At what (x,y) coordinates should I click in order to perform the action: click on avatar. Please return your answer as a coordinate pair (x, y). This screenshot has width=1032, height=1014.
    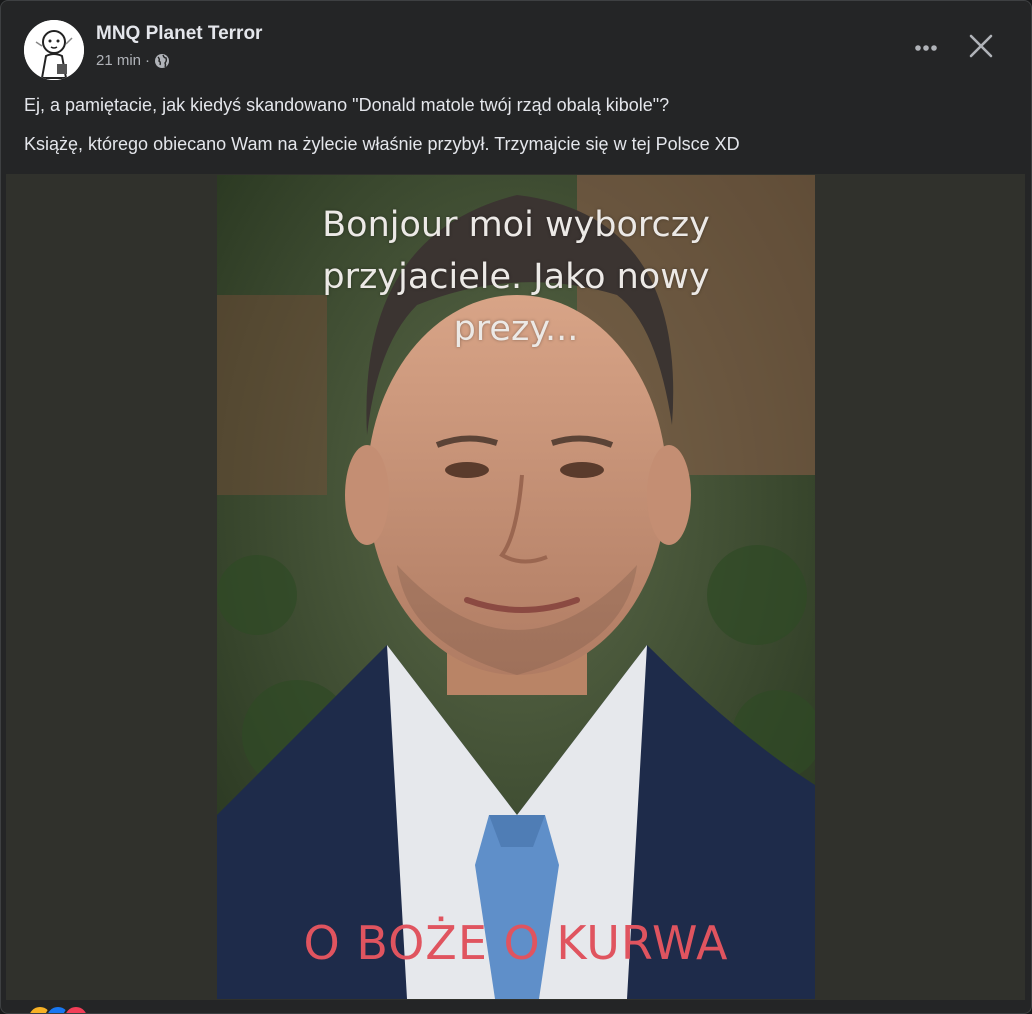
    Looking at the image, I should click on (54, 50).